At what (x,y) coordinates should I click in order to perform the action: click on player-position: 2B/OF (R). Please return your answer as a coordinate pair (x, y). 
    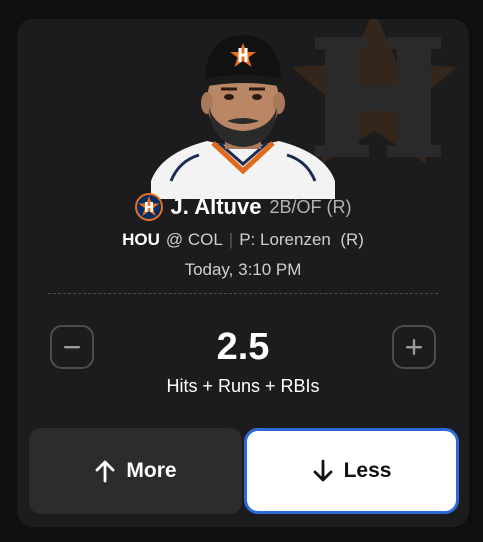
    Looking at the image, I should click on (310, 206).